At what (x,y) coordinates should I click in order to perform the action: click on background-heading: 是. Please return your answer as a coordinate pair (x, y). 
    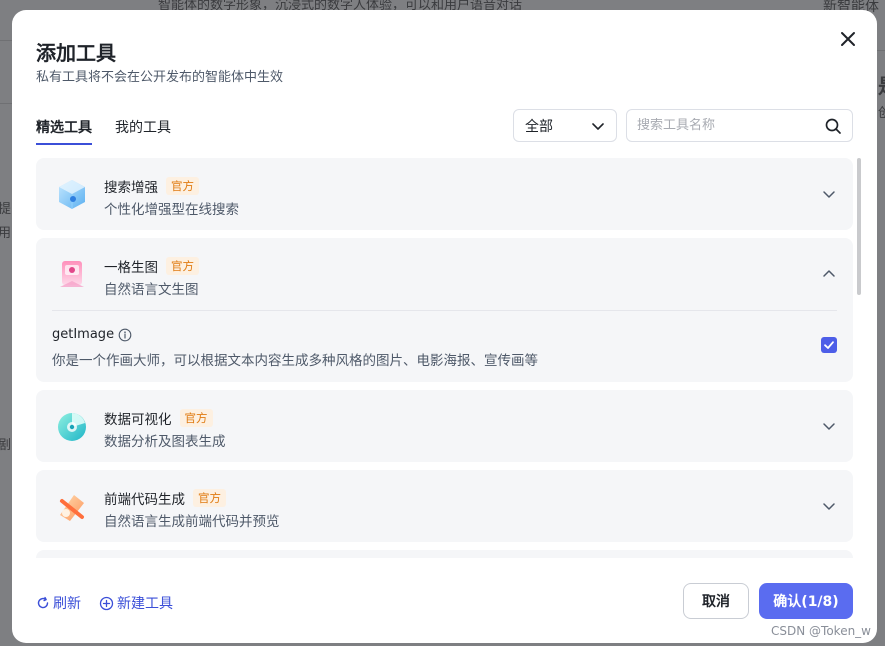
    Looking at the image, I should click on (881, 84).